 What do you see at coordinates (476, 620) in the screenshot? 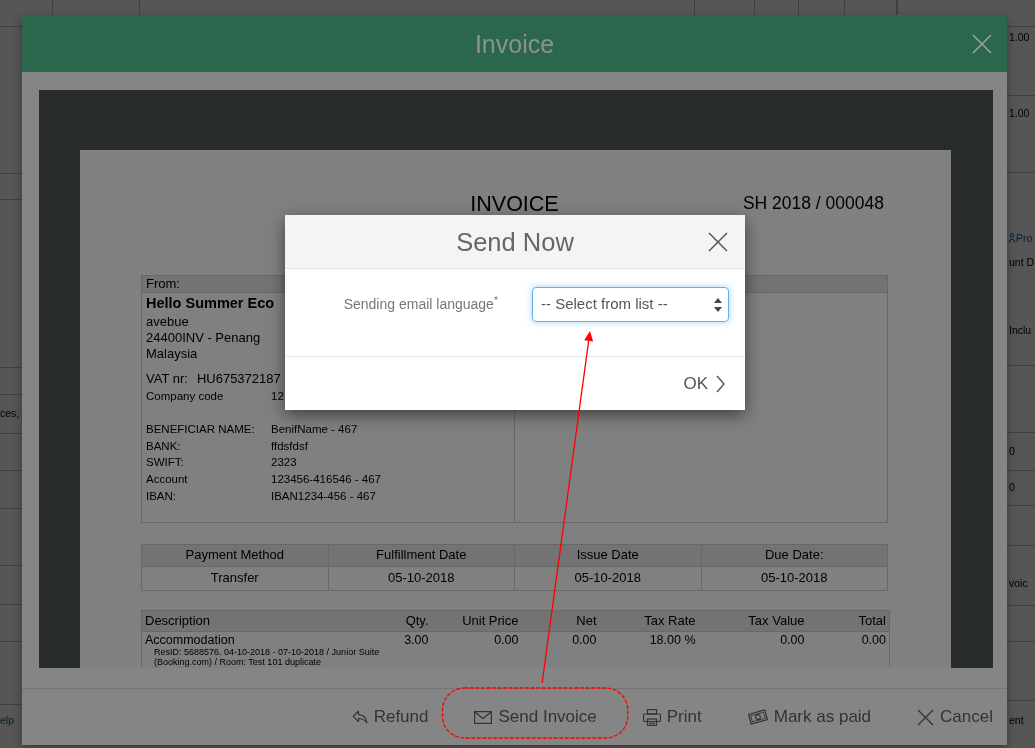
I see `column-header: Unit Price` at bounding box center [476, 620].